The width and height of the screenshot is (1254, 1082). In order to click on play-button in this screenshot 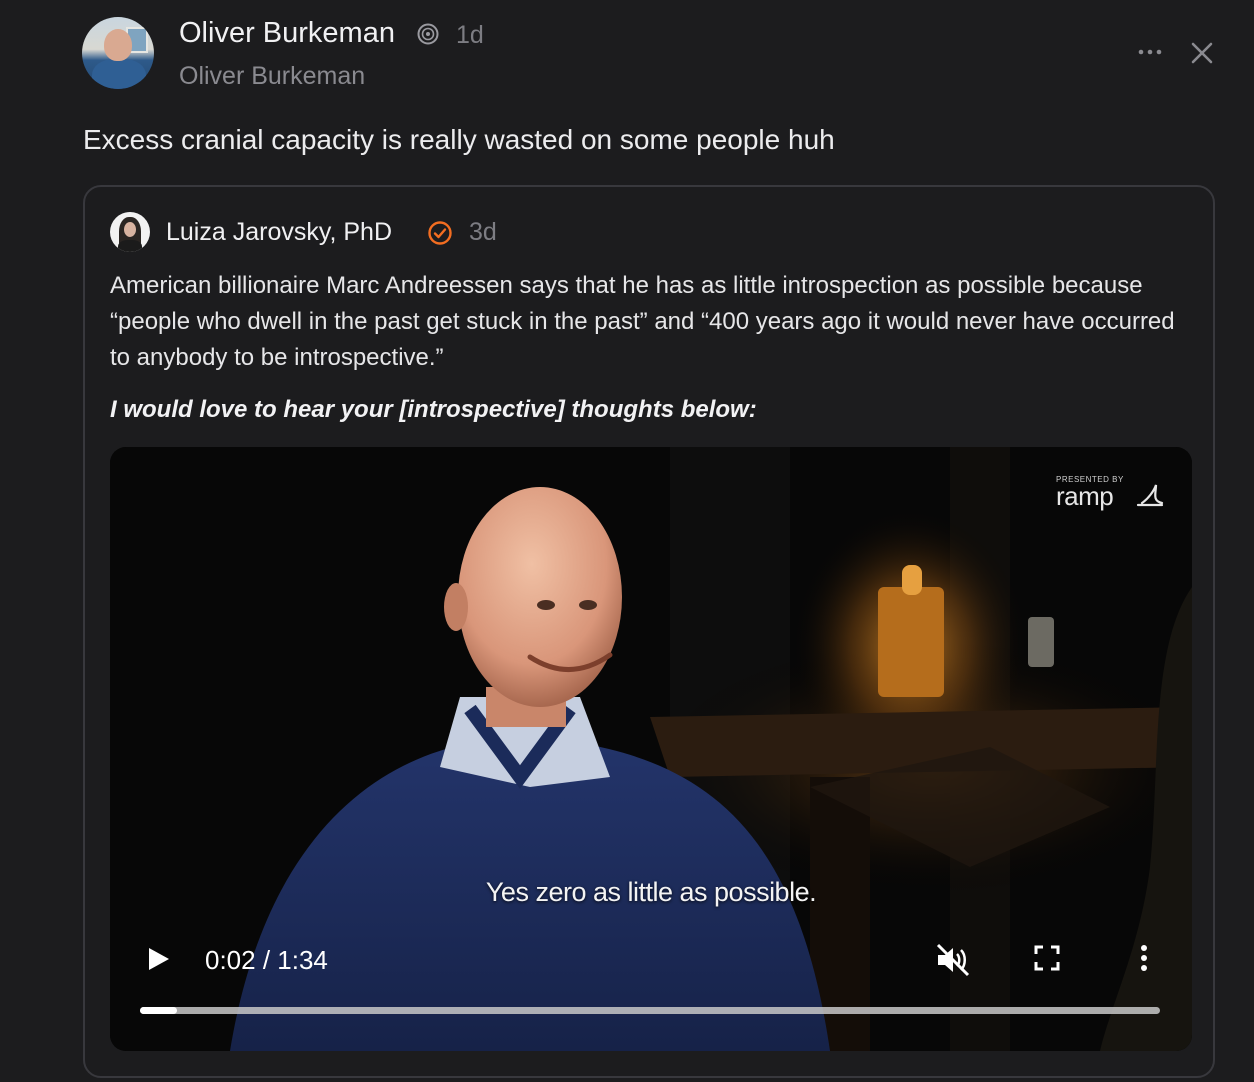, I will do `click(158, 959)`.